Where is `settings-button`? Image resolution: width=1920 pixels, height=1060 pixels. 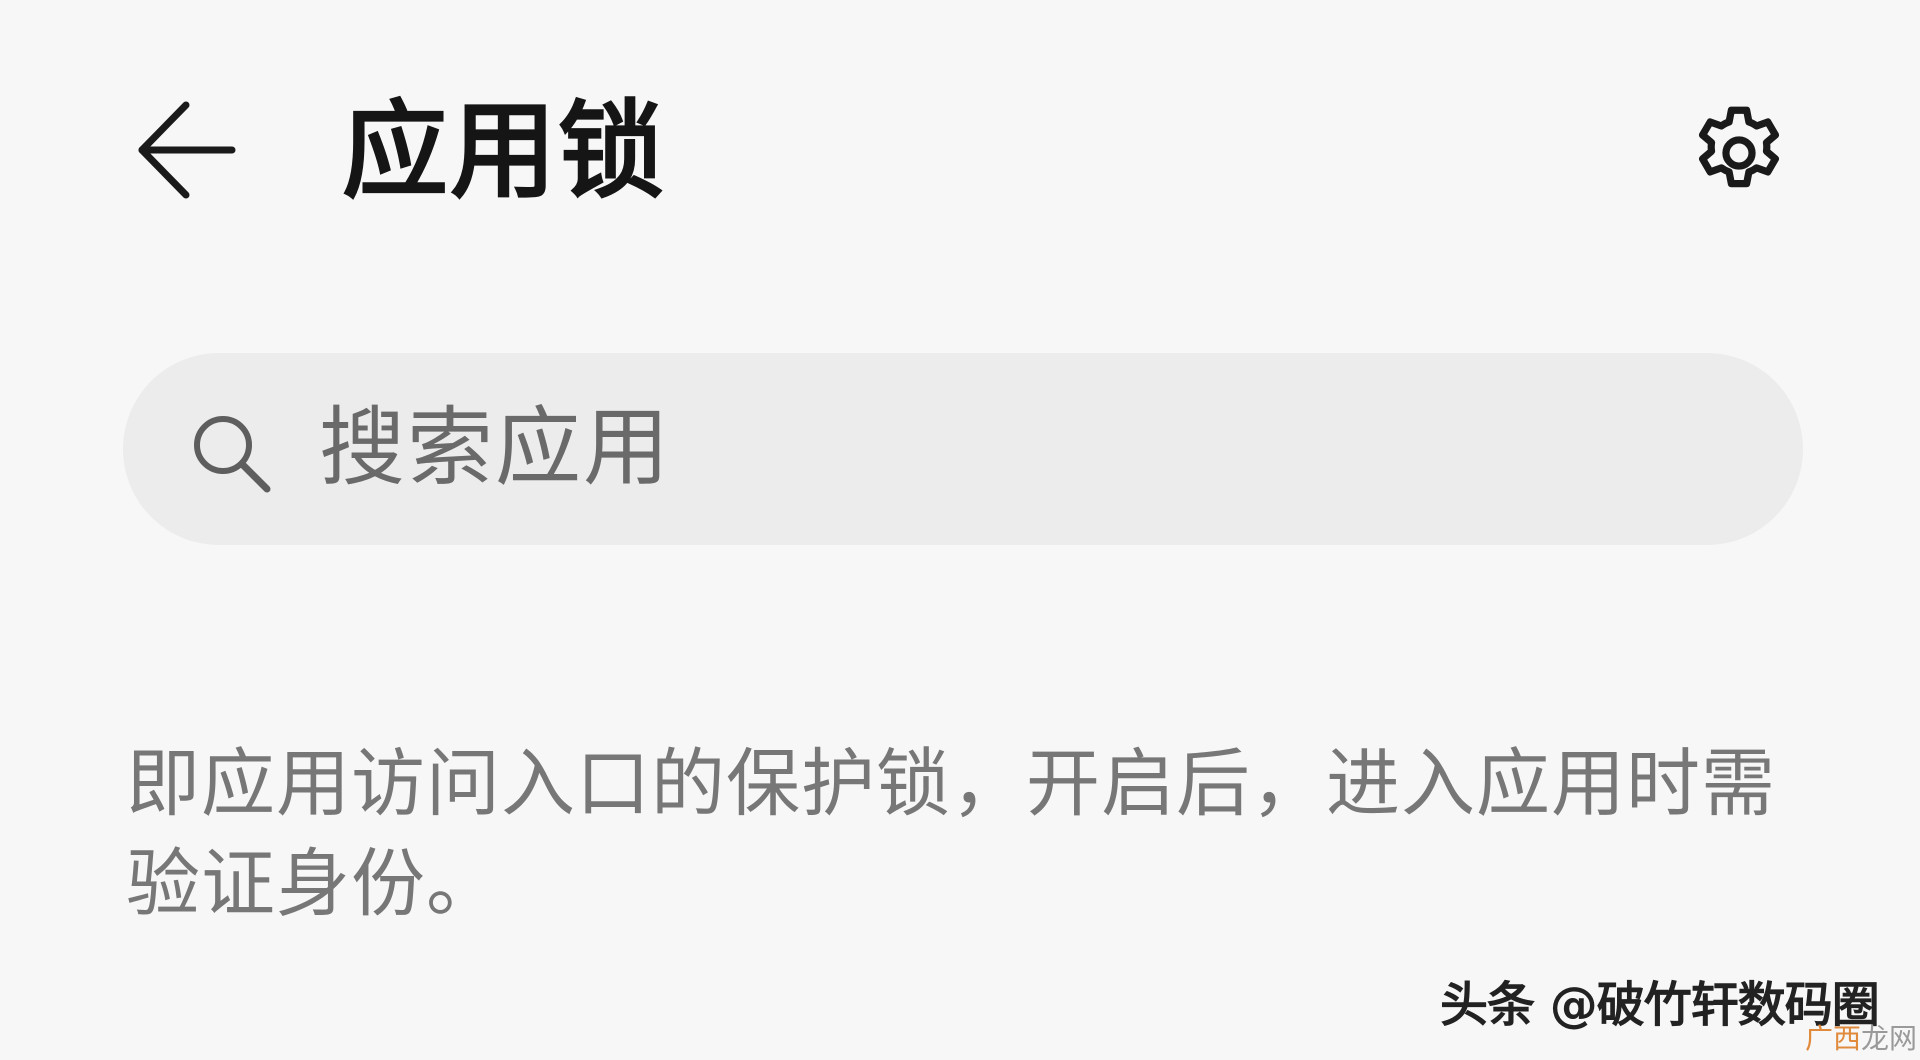
settings-button is located at coordinates (1739, 153).